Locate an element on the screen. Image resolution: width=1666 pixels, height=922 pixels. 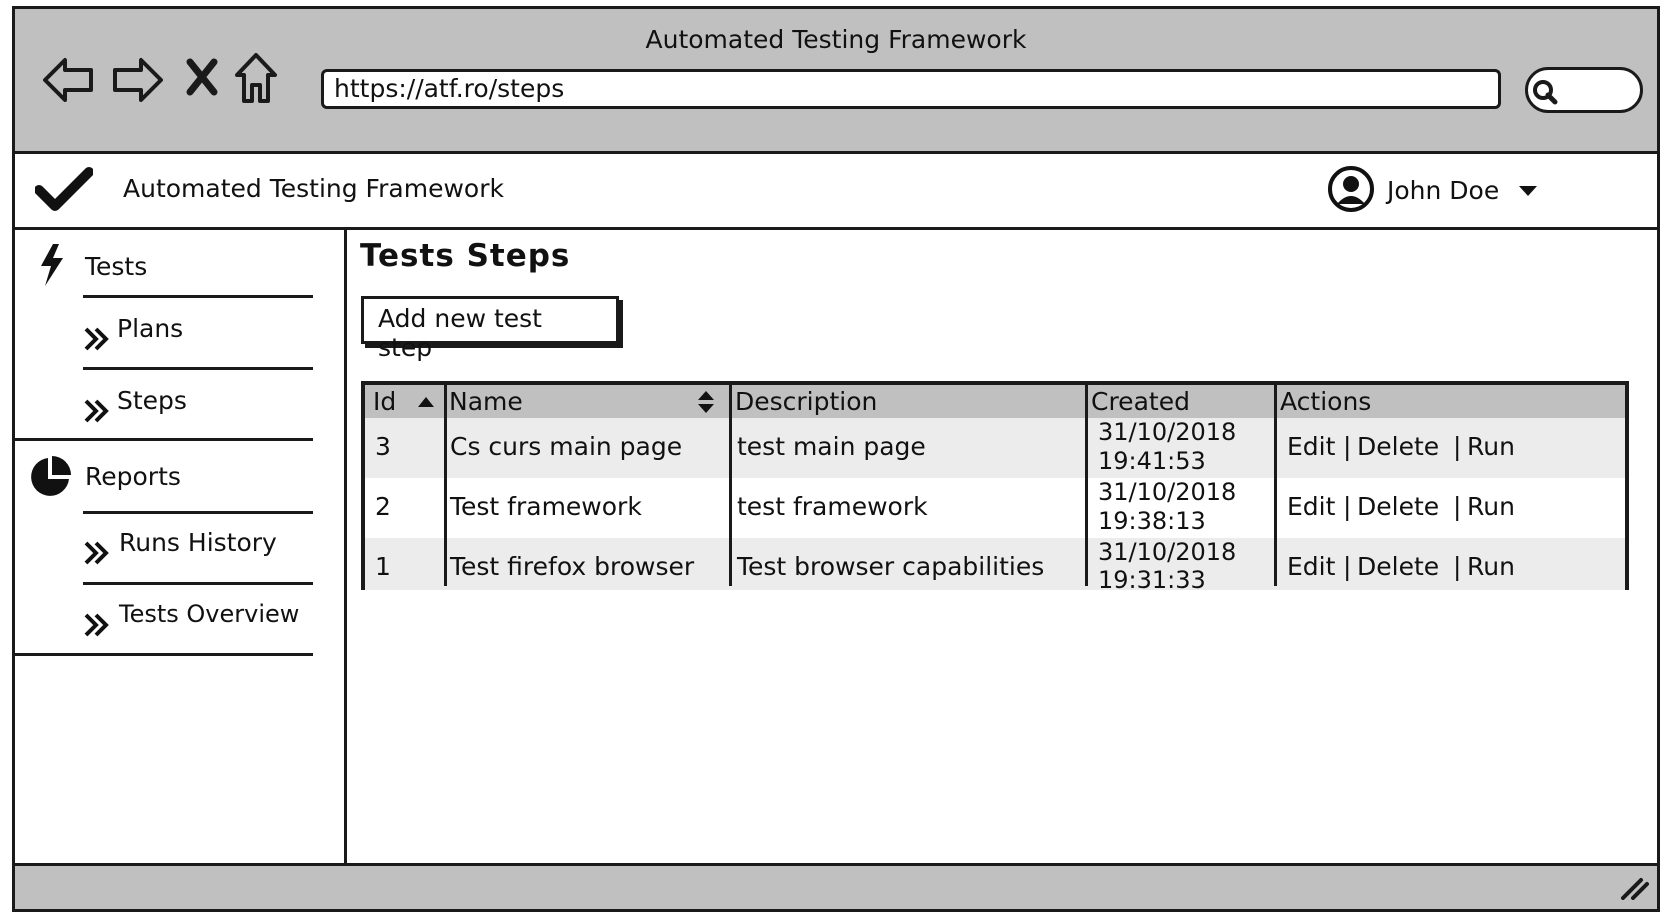
address-bar: https://atf.ro/steps is located at coordinates (911, 89).